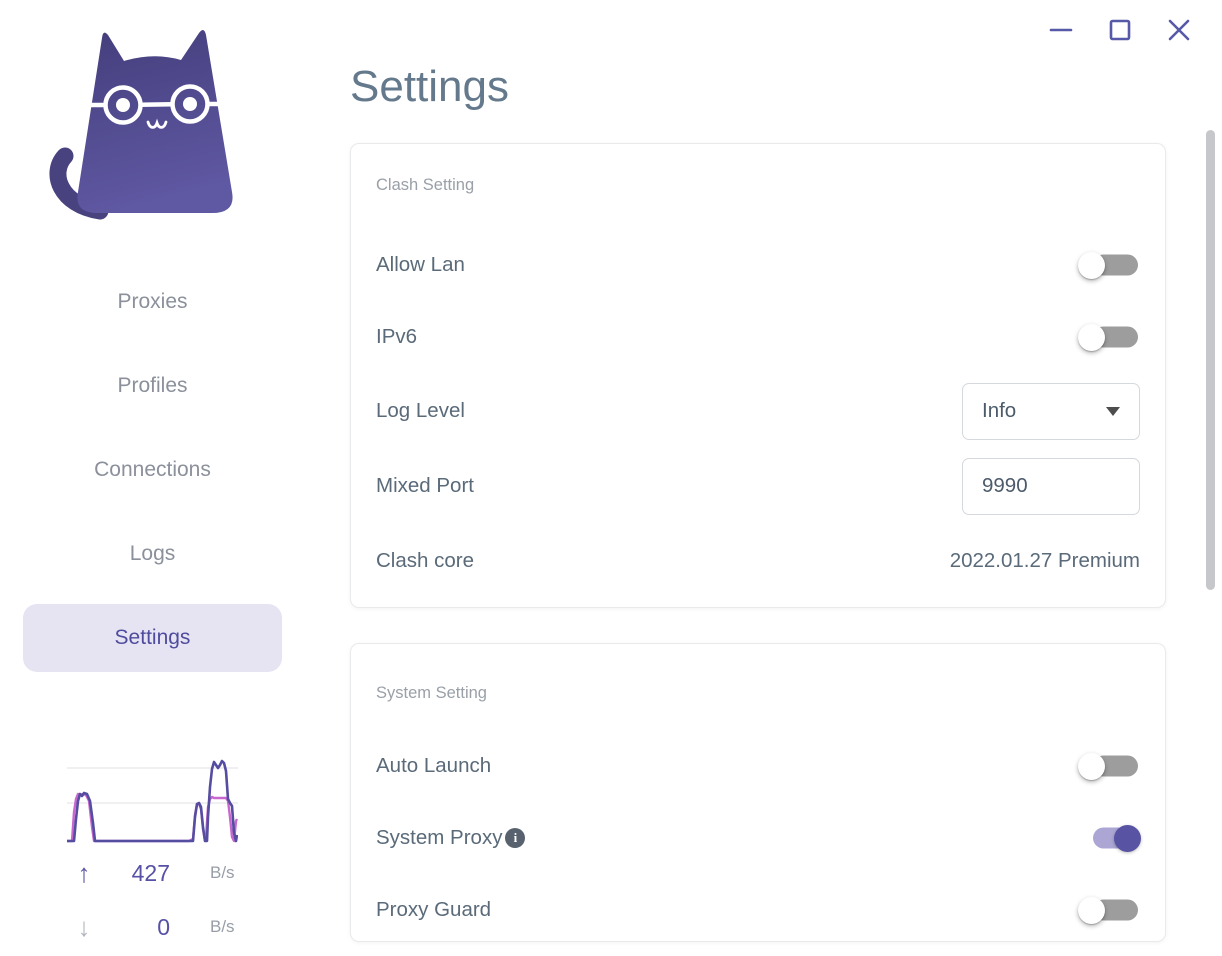 Image resolution: width=1222 pixels, height=956 pixels. Describe the element at coordinates (758, 486) in the screenshot. I see `mixed-port-row: Mixed Port` at that location.